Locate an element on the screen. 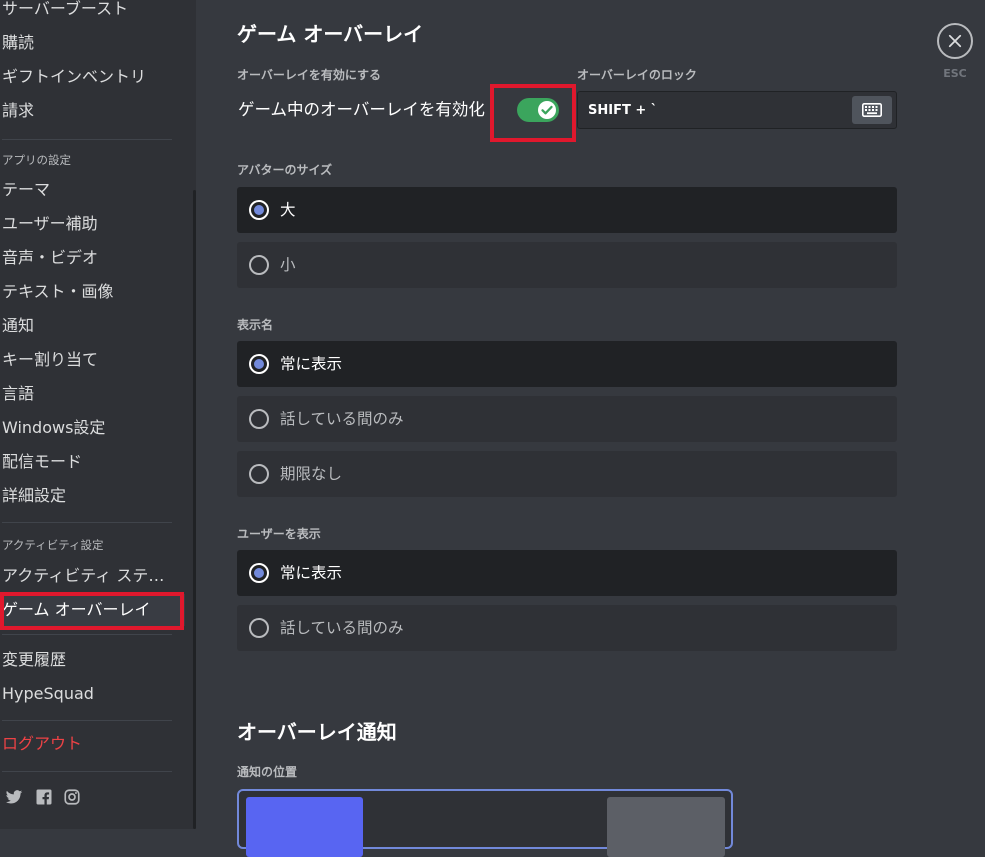  keyboard-icon is located at coordinates (872, 110).